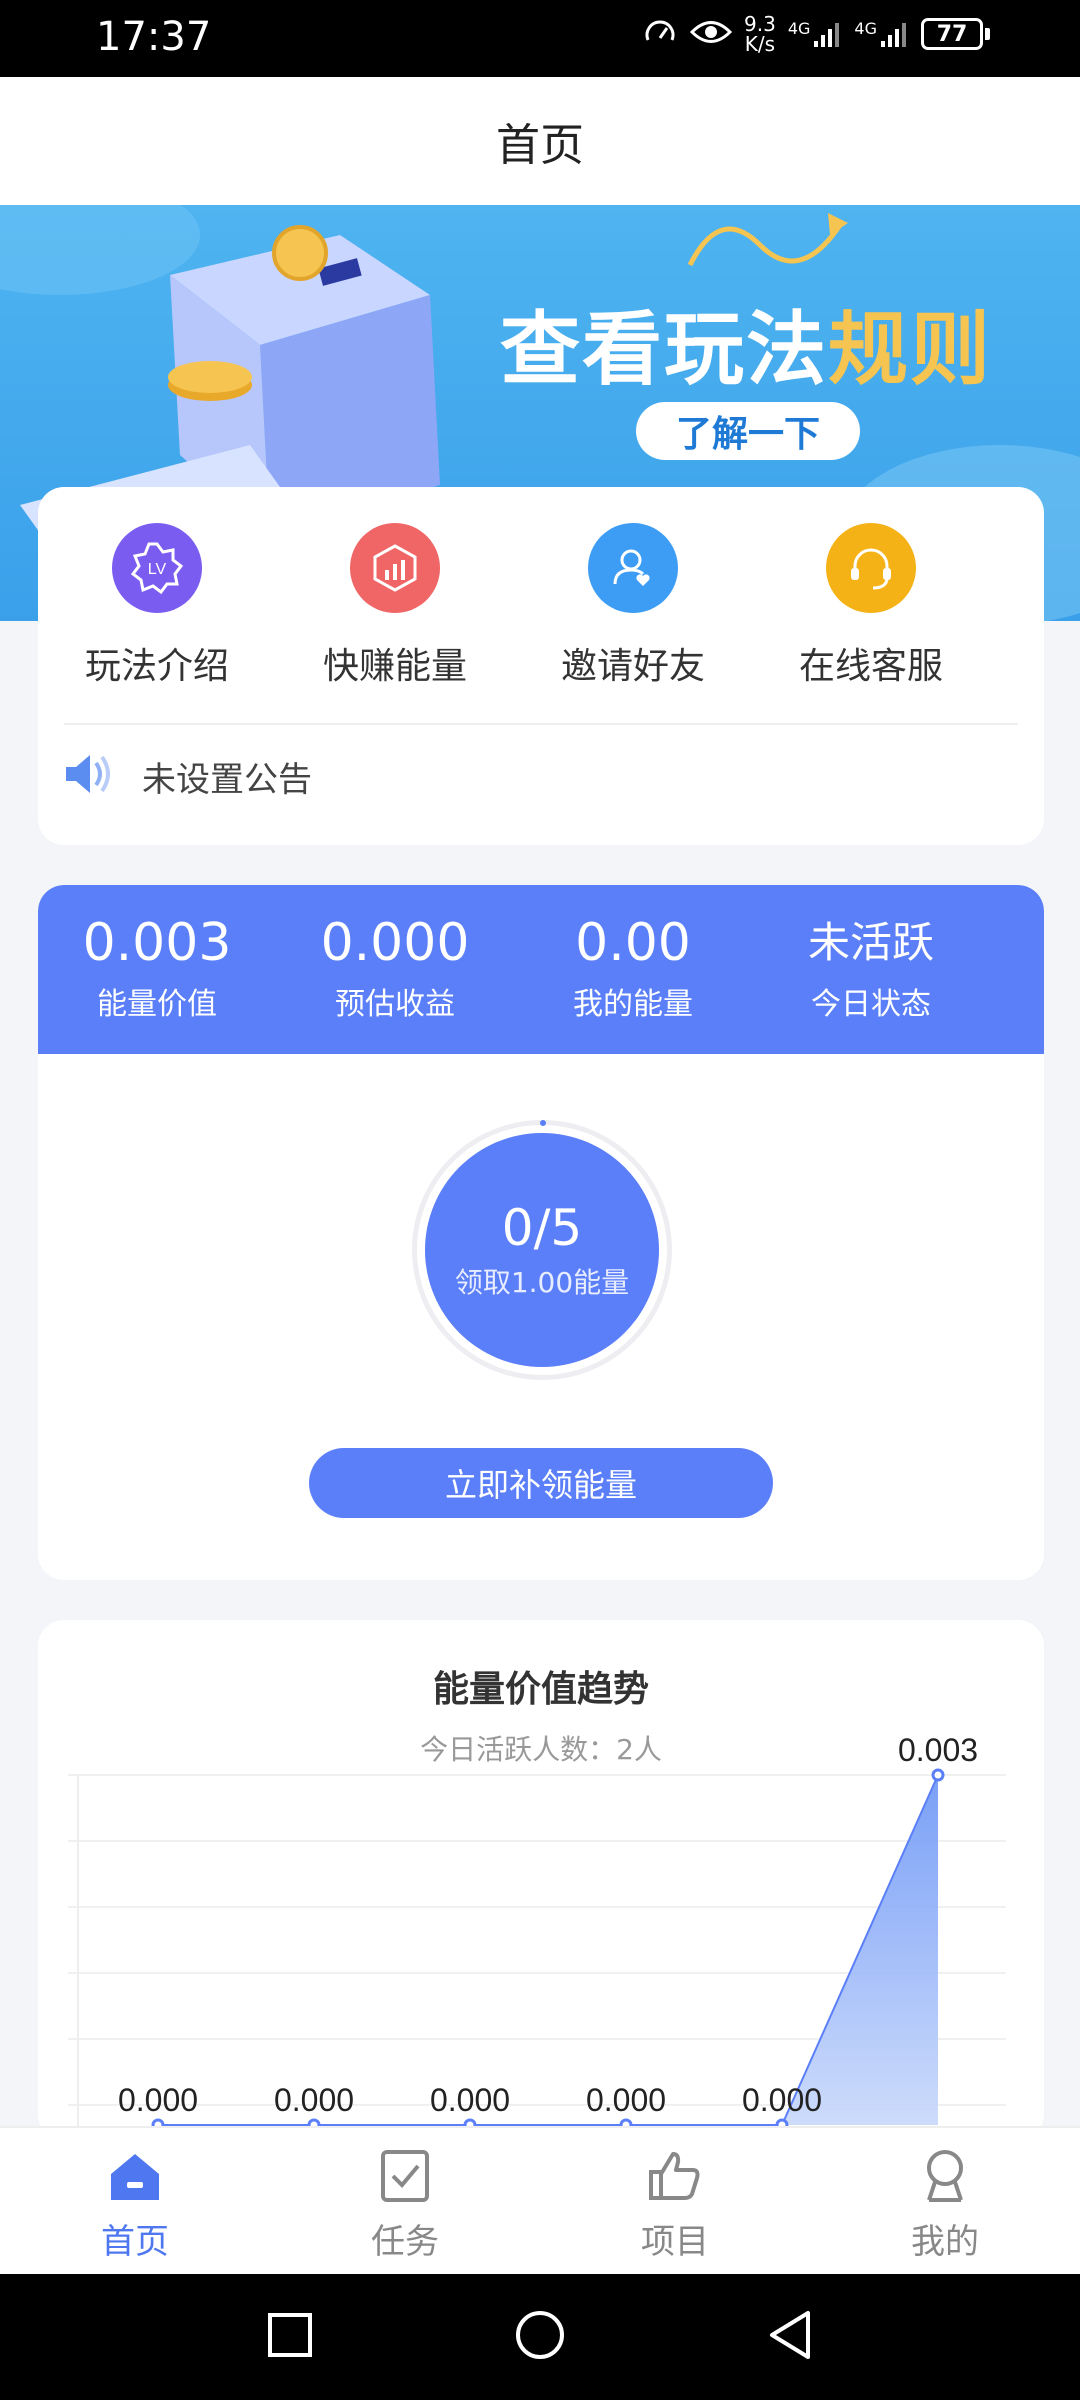 This screenshot has height=2400, width=1080. What do you see at coordinates (952, 34) in the screenshot?
I see `battery-level: 77` at bounding box center [952, 34].